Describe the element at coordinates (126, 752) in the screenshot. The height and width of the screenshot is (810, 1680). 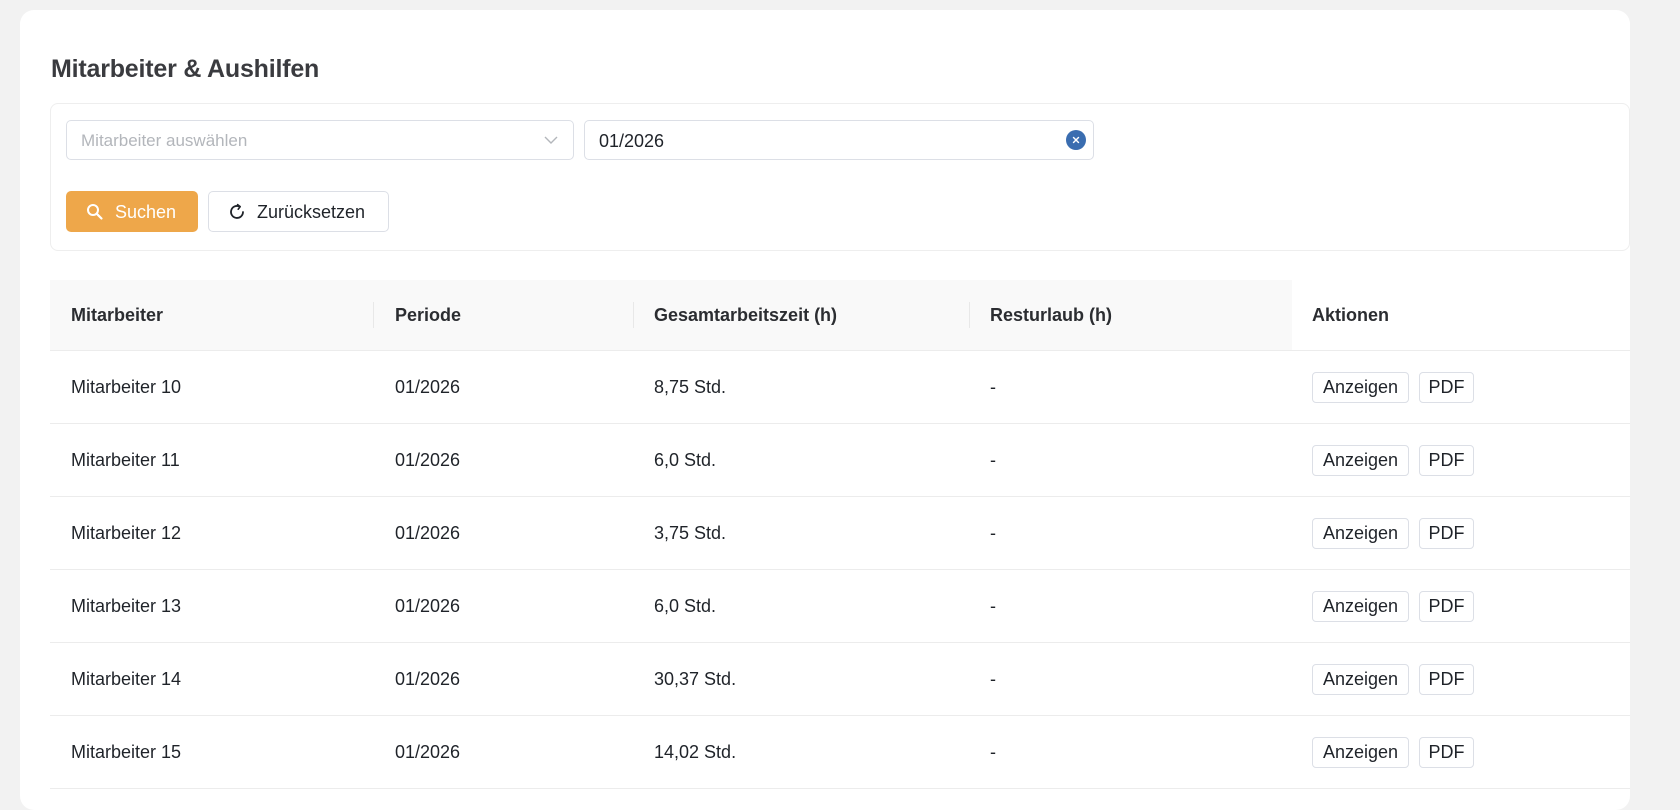
I see `cell-employee: Mitarbeiter 15` at that location.